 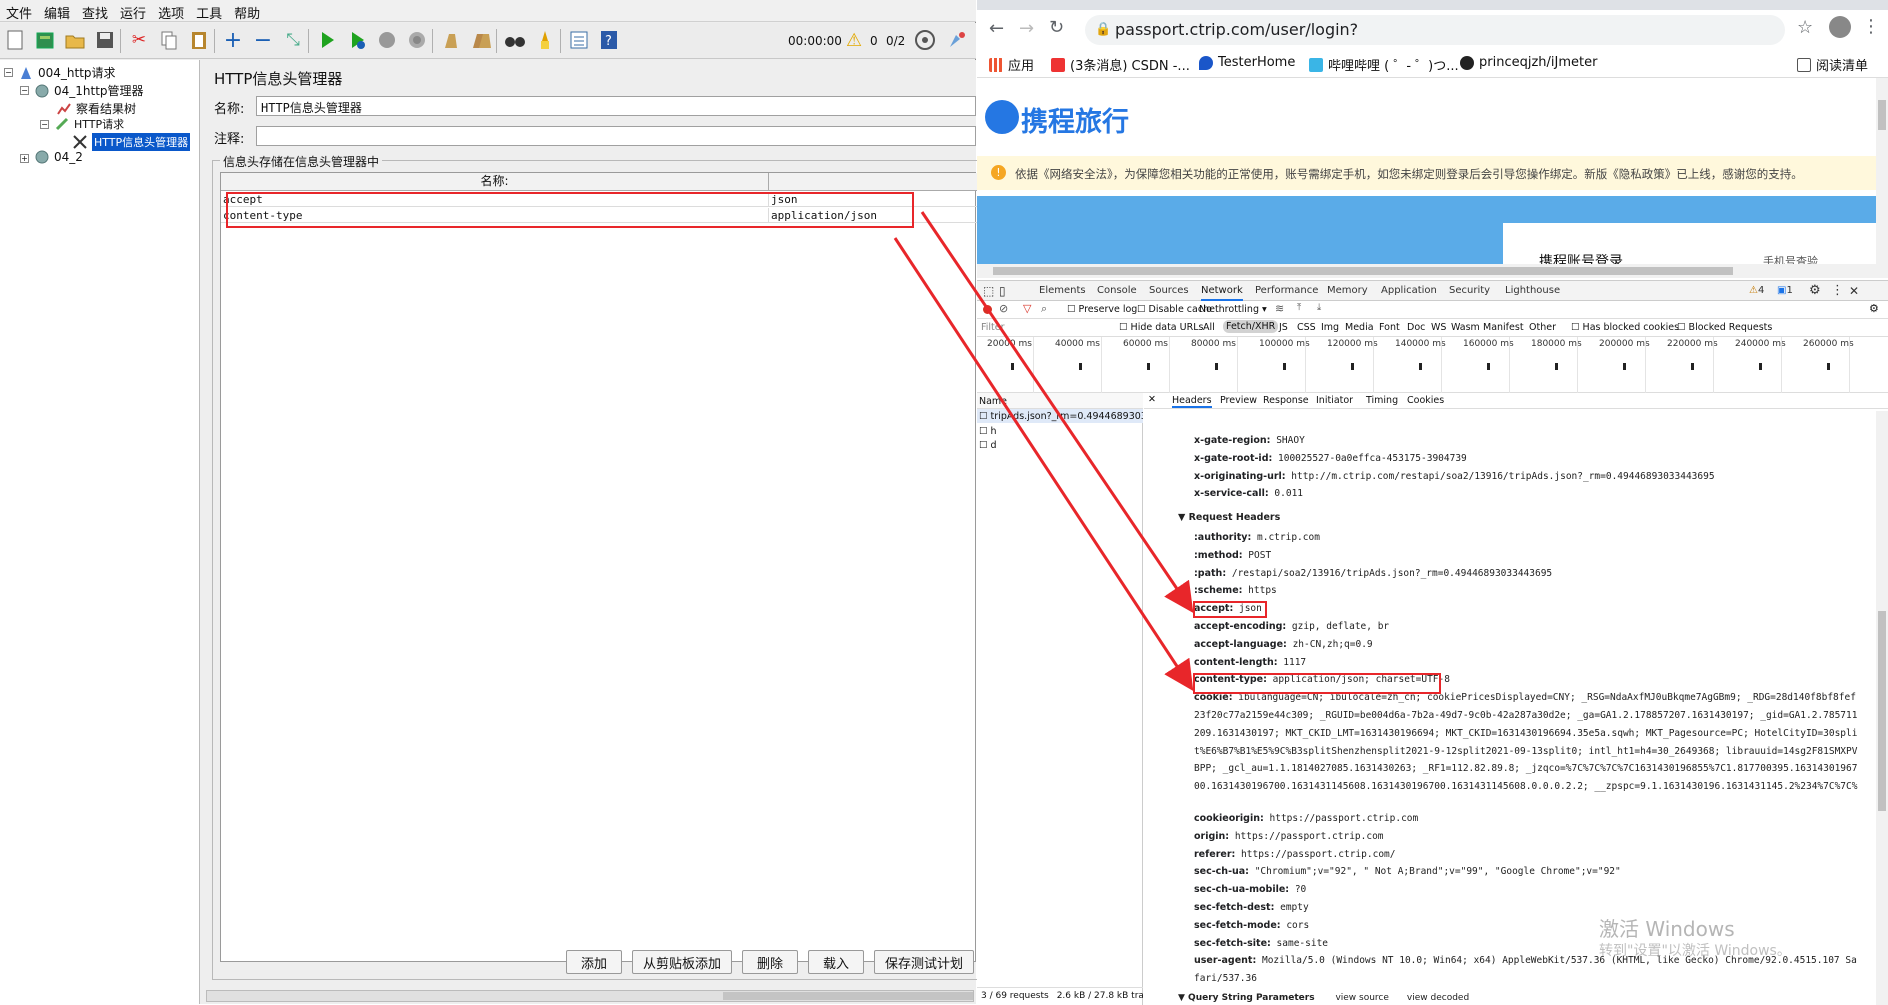 I want to click on toggle-icon: ⤡, so click(x=293, y=40).